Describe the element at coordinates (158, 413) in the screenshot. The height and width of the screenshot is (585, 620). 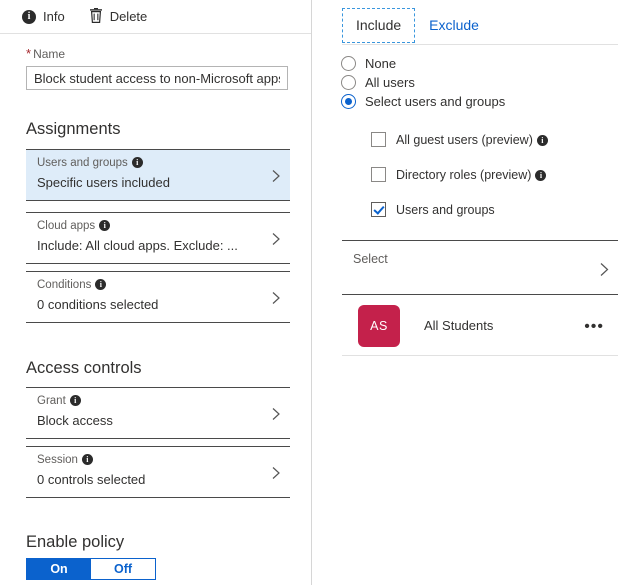
I see `setting-row-grant: Grant i Block access` at that location.